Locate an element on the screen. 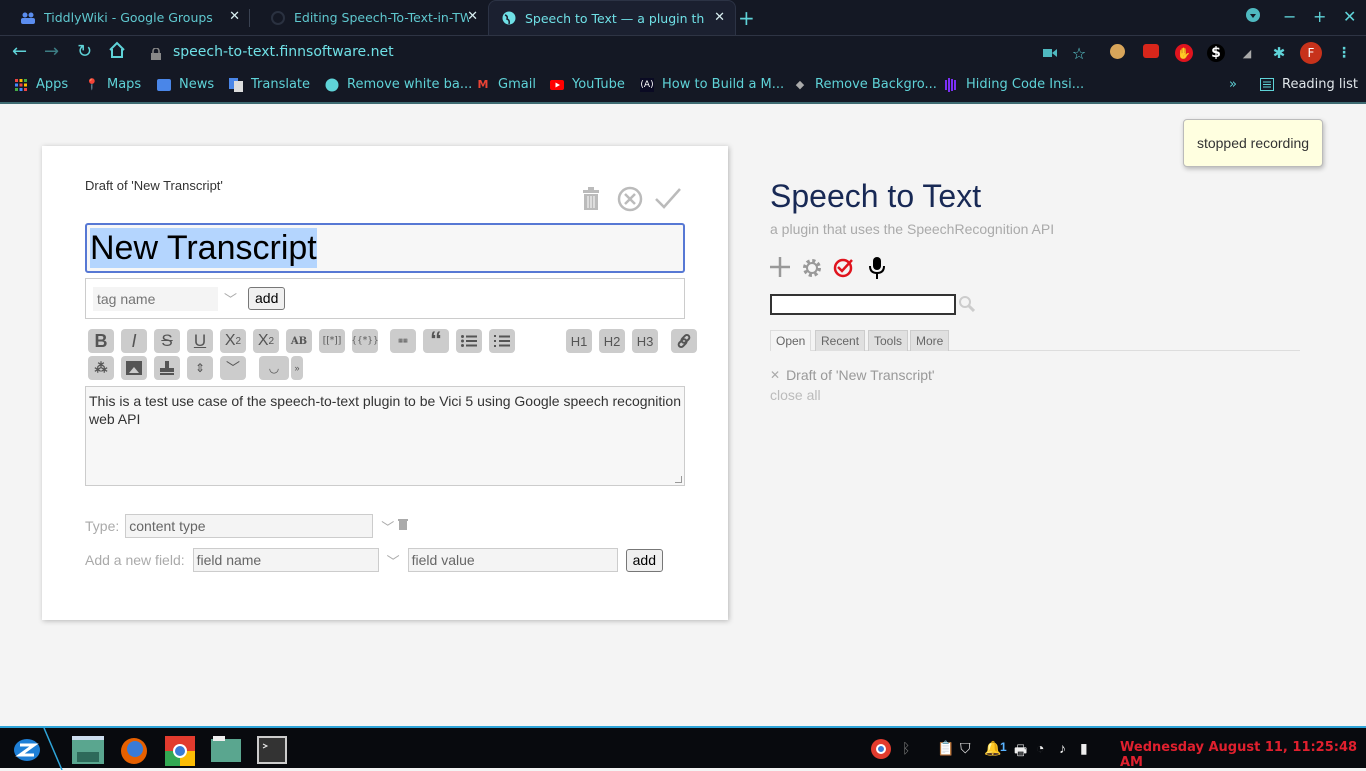 Image resolution: width=1366 pixels, height=771 pixels. bookmark-news: News is located at coordinates (185, 84).